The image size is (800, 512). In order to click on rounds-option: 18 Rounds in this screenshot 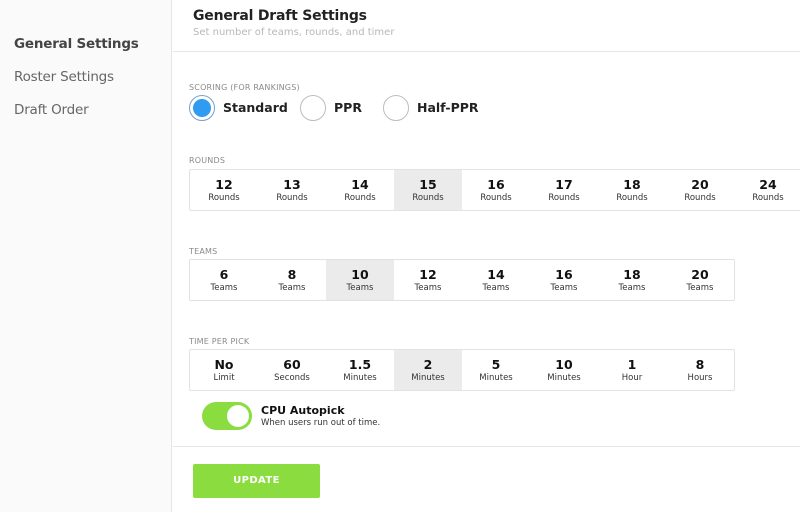, I will do `click(632, 190)`.